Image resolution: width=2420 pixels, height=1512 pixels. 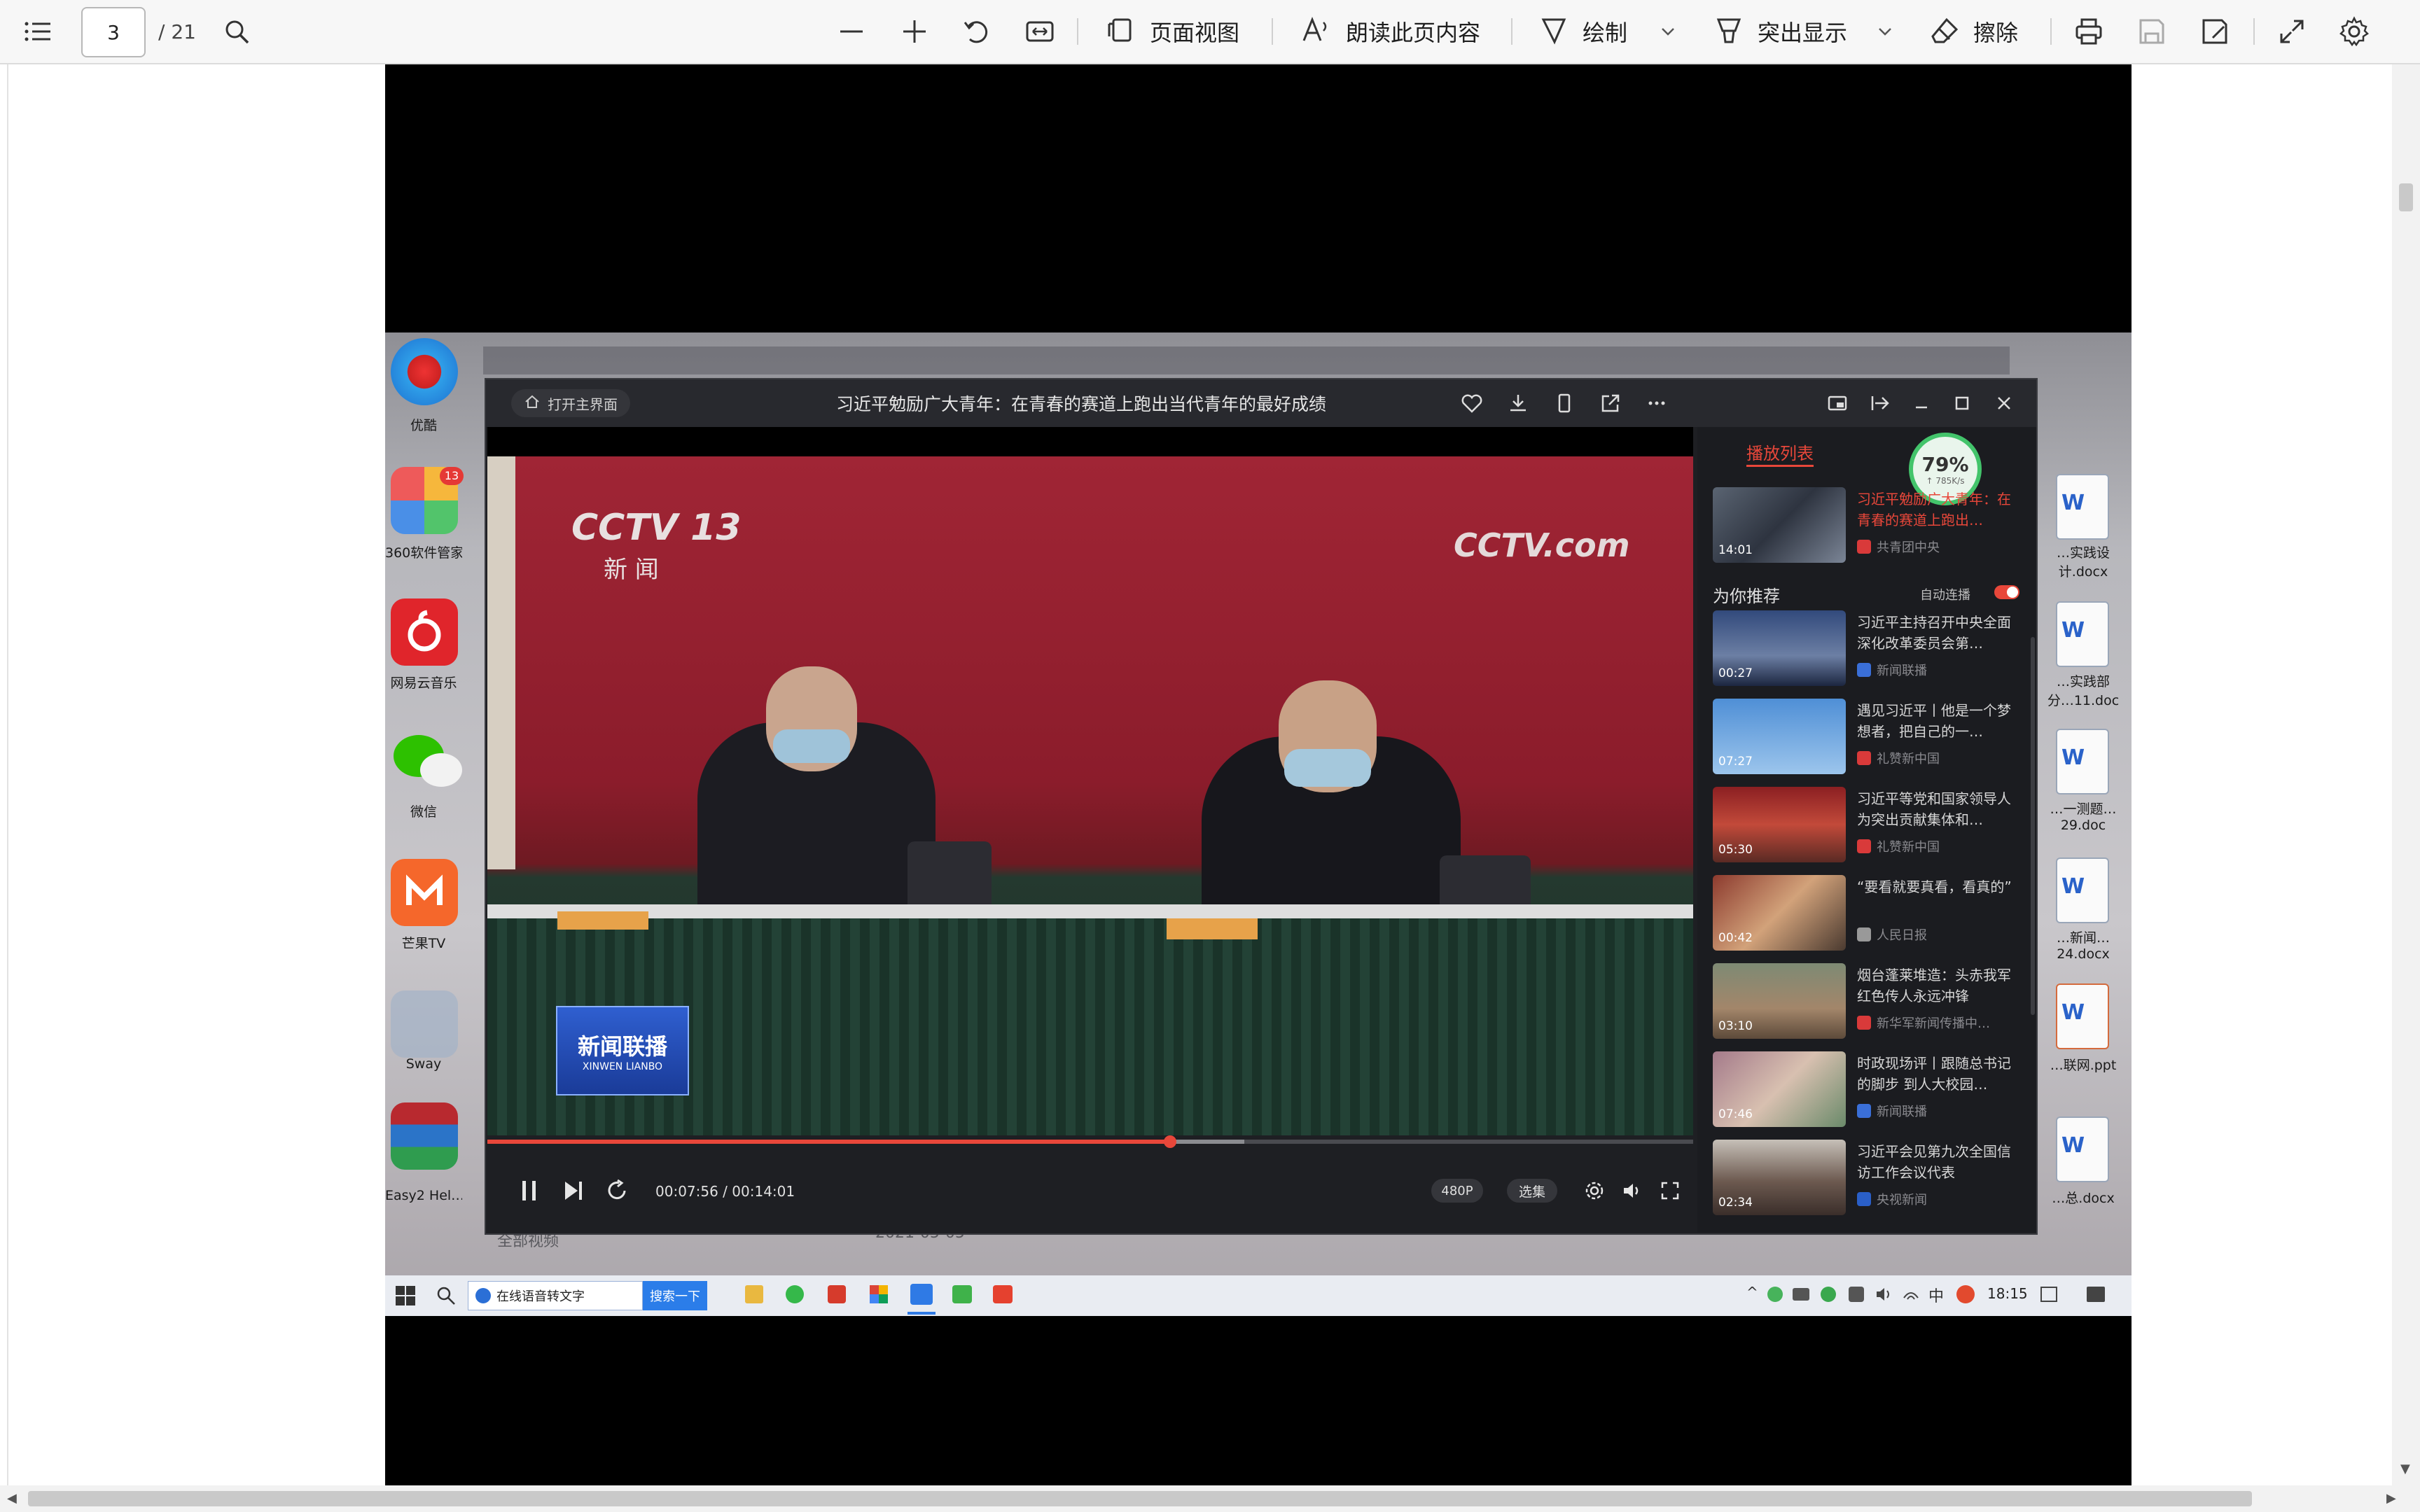 What do you see at coordinates (851, 31) in the screenshot?
I see `zoom-out-icon` at bounding box center [851, 31].